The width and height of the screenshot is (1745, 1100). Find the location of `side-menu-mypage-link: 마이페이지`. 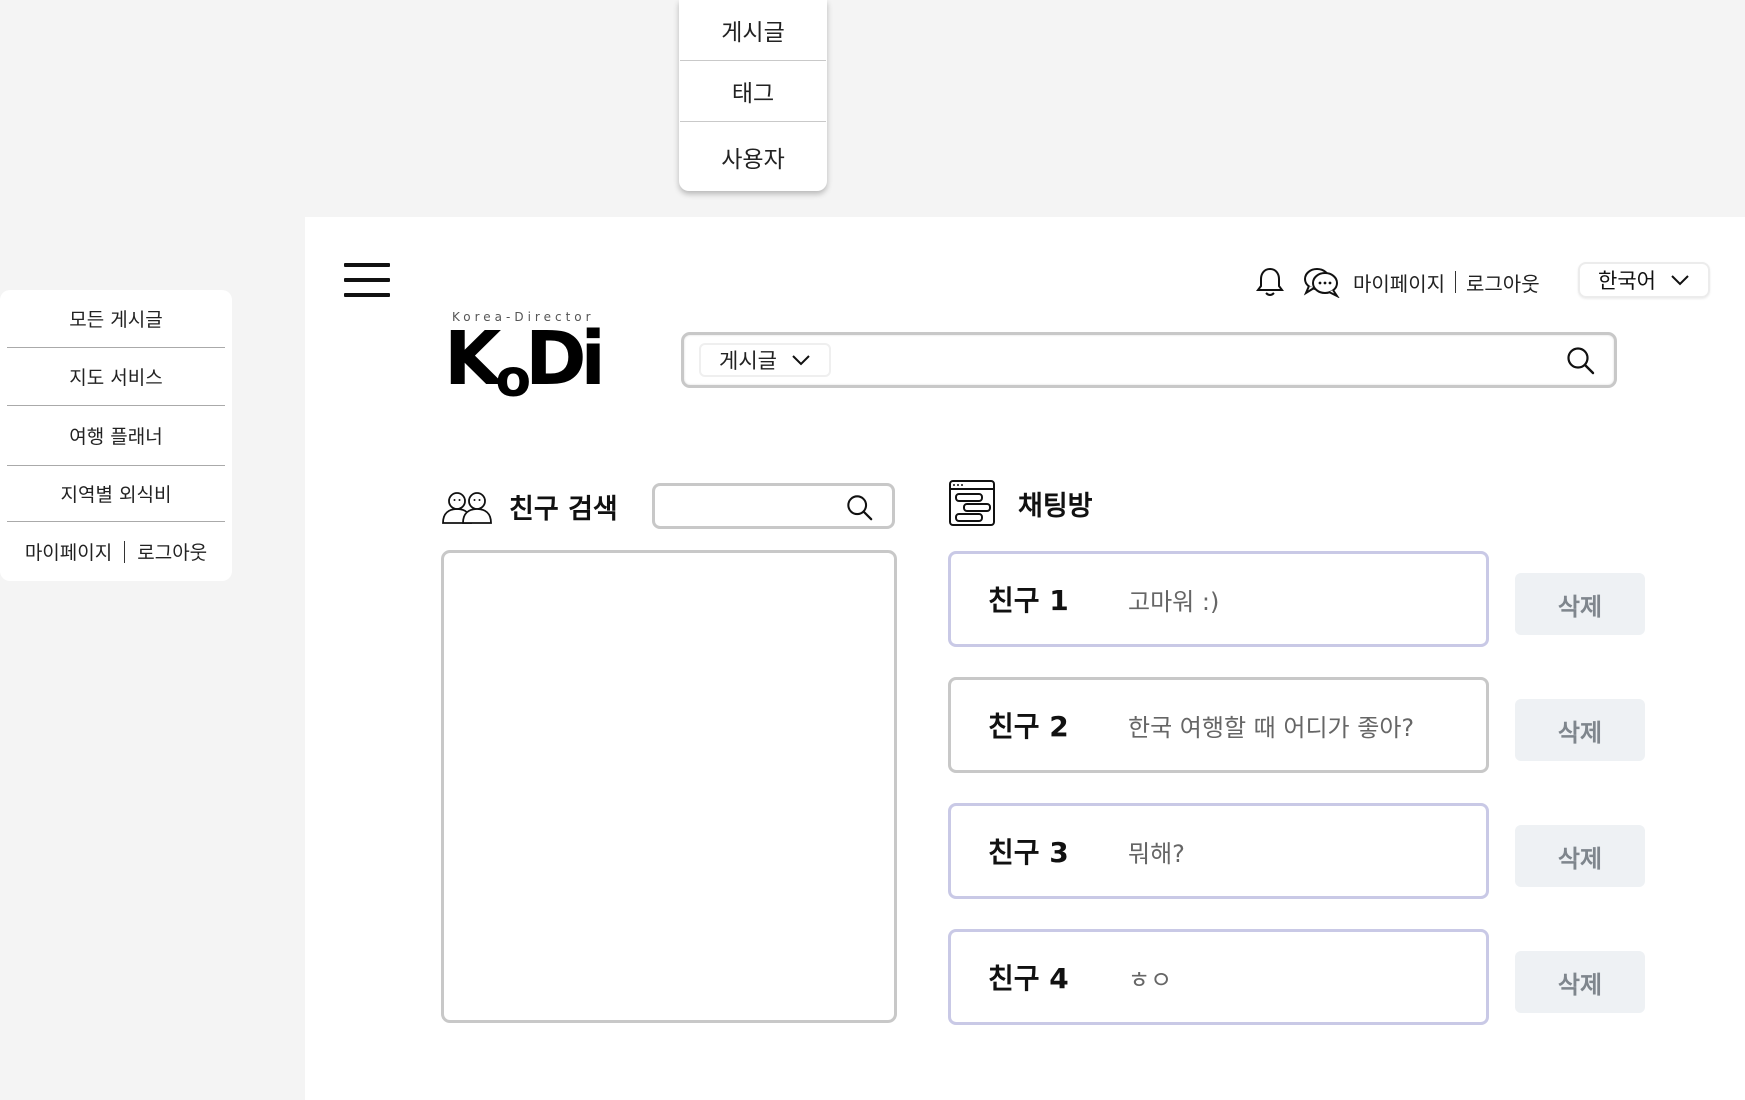

side-menu-mypage-link: 마이페이지 is located at coordinates (68, 551).